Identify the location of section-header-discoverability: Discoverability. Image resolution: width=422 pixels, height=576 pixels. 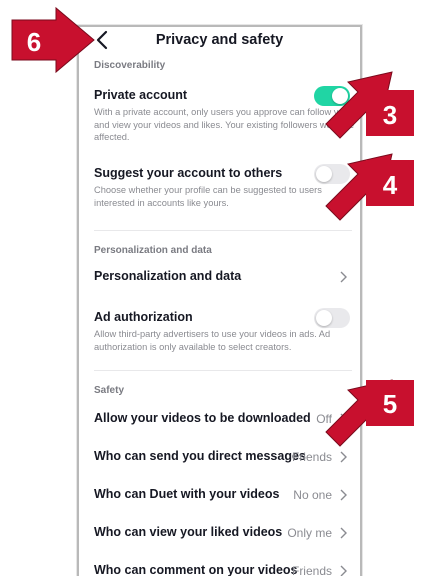
(130, 65).